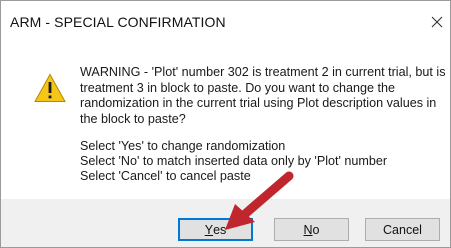 Image resolution: width=451 pixels, height=248 pixels. I want to click on close-button, so click(437, 22).